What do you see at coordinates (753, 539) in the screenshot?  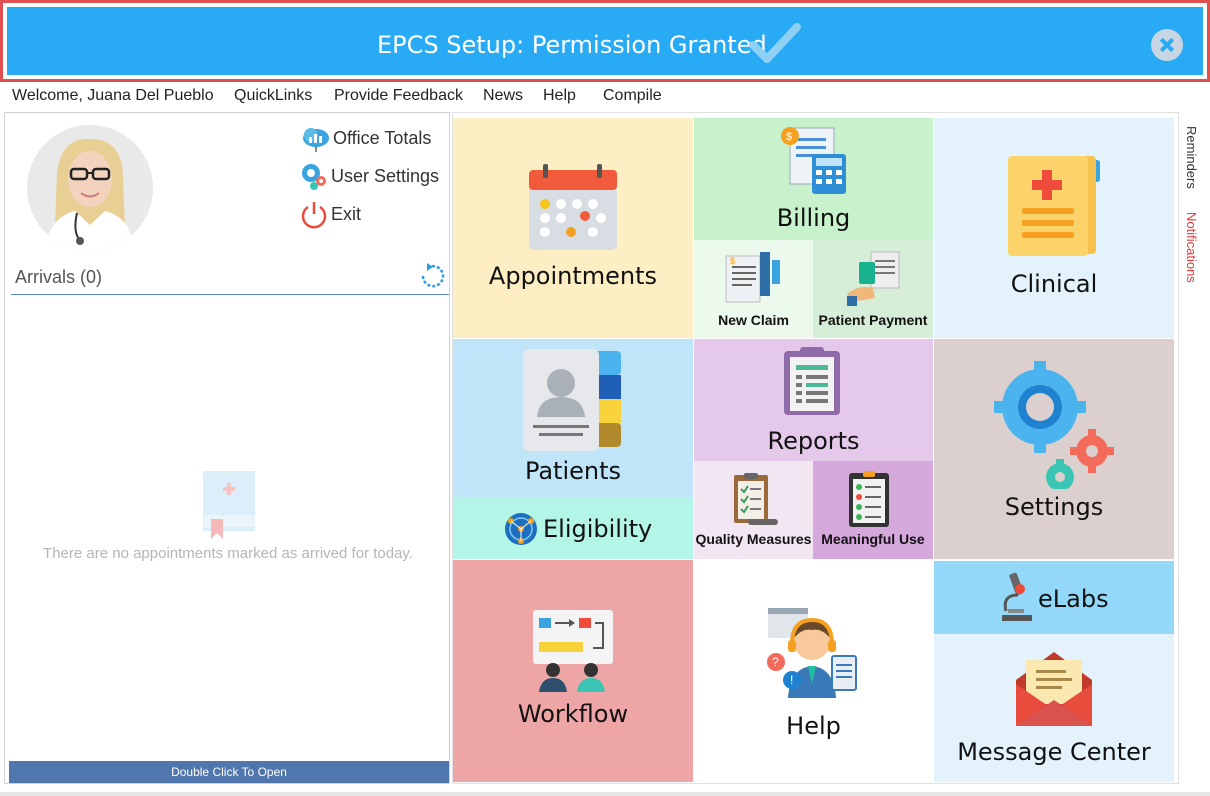 I see `quality-measures-label: Quality Measures` at bounding box center [753, 539].